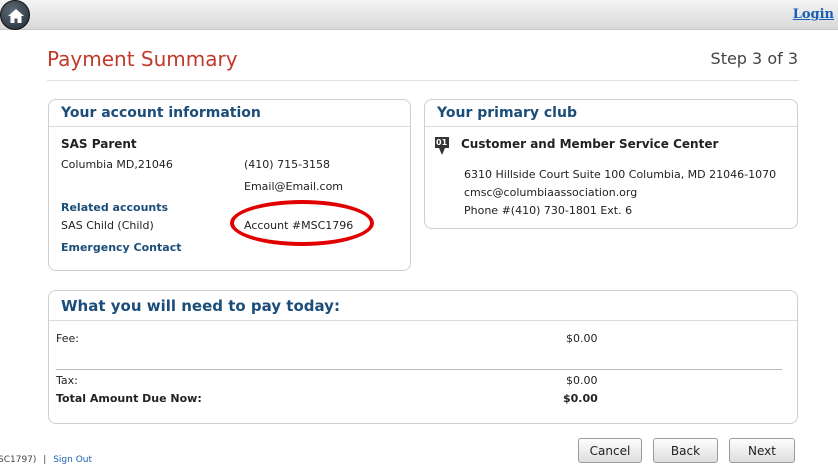 The width and height of the screenshot is (838, 466). I want to click on step-indicator: Step 3 of 3, so click(754, 58).